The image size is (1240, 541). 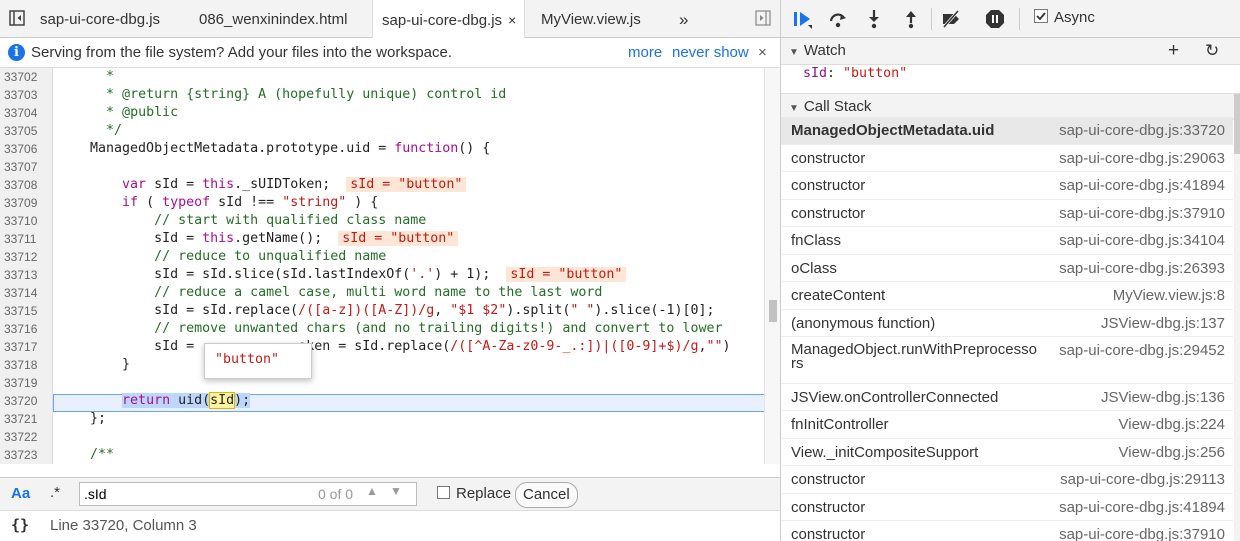 I want to click on line-number: 33705, so click(x=26, y=131).